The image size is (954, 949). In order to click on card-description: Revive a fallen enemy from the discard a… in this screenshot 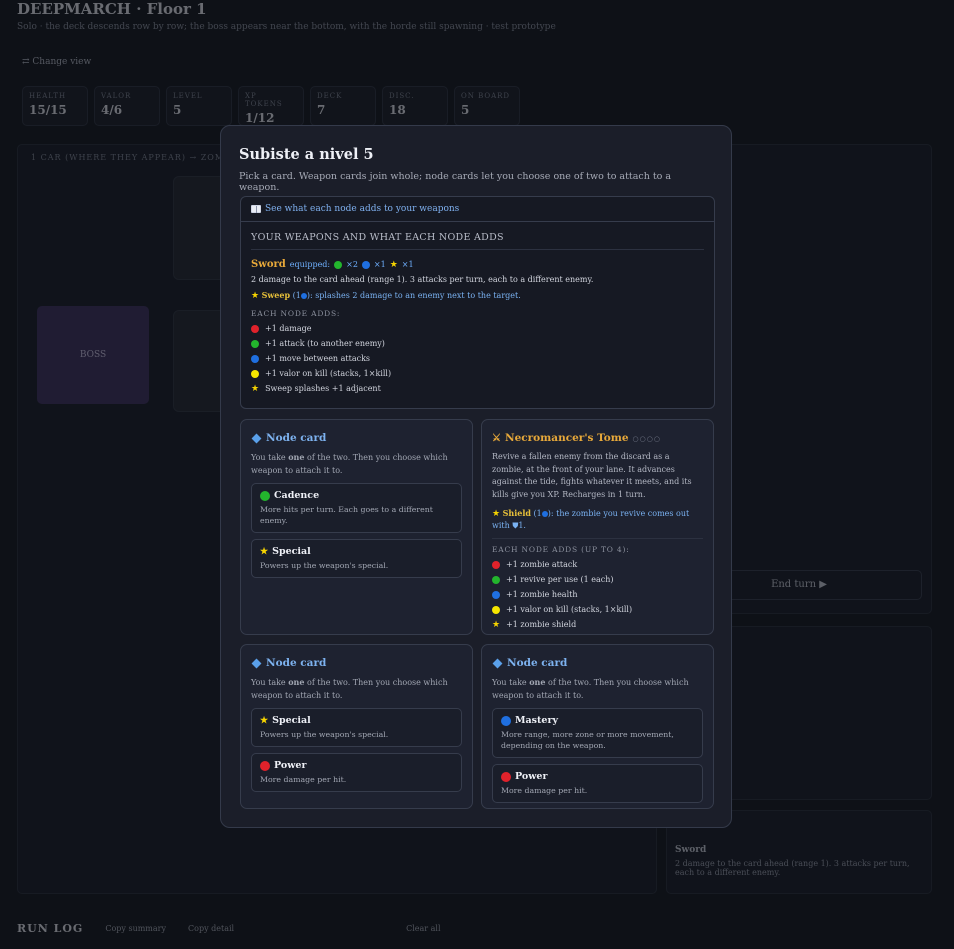, I will do `click(592, 475)`.